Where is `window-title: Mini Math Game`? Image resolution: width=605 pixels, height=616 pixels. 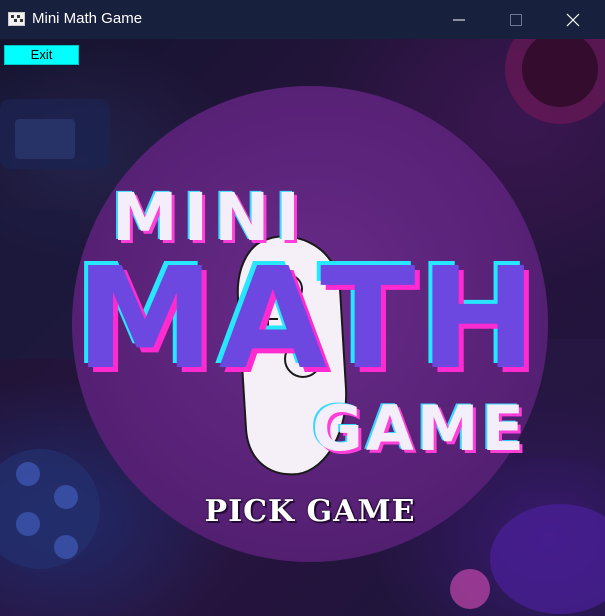 window-title: Mini Math Game is located at coordinates (87, 18).